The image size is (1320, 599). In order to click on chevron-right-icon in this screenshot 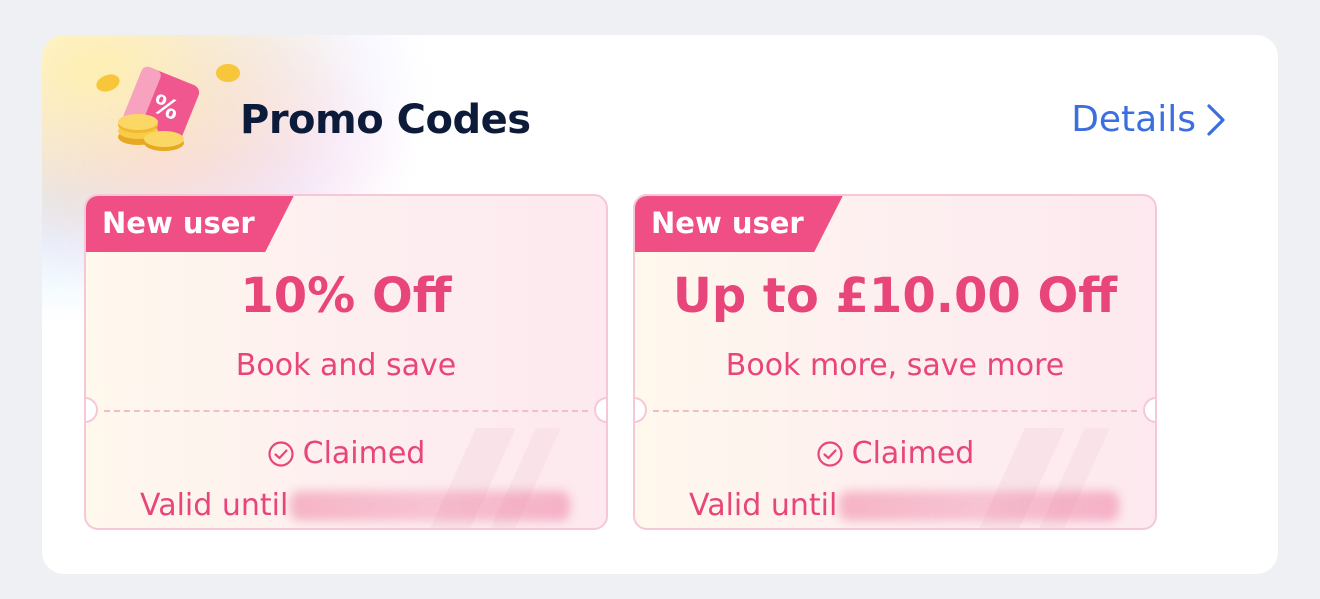, I will do `click(1216, 119)`.